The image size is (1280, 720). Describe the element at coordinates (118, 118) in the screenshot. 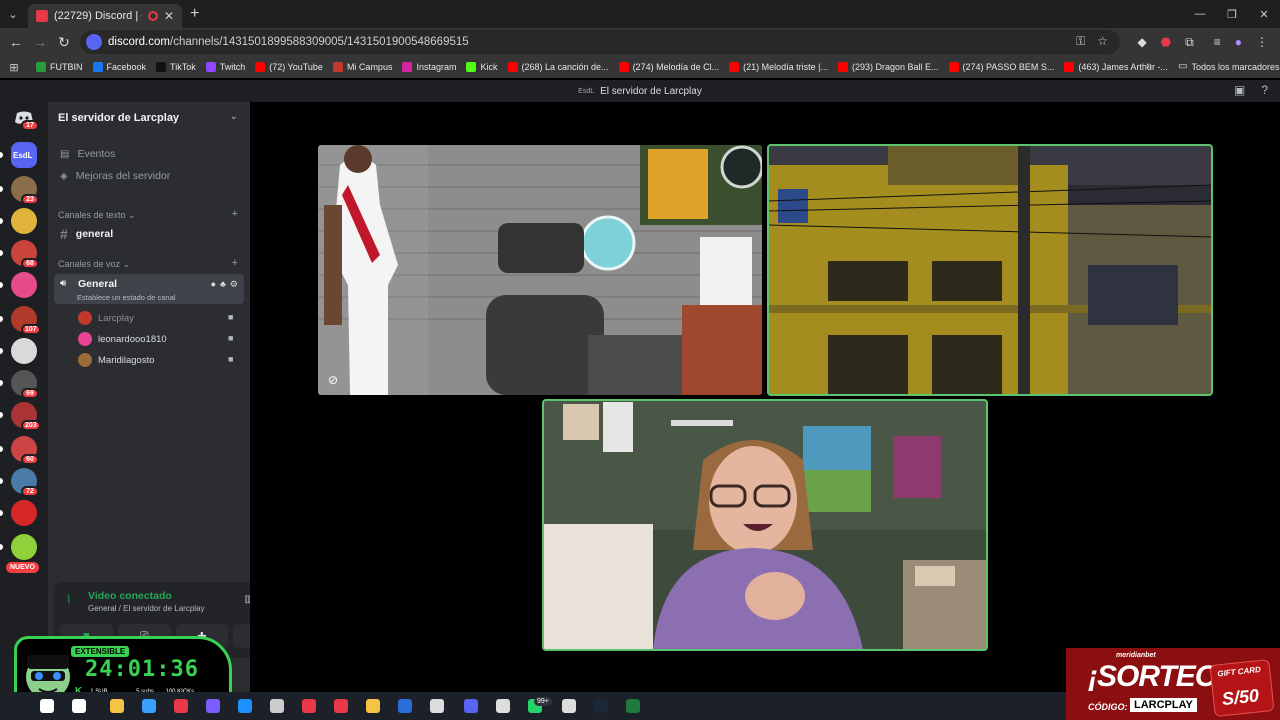

I see `server-name-header: El servidor de Larcplay` at that location.